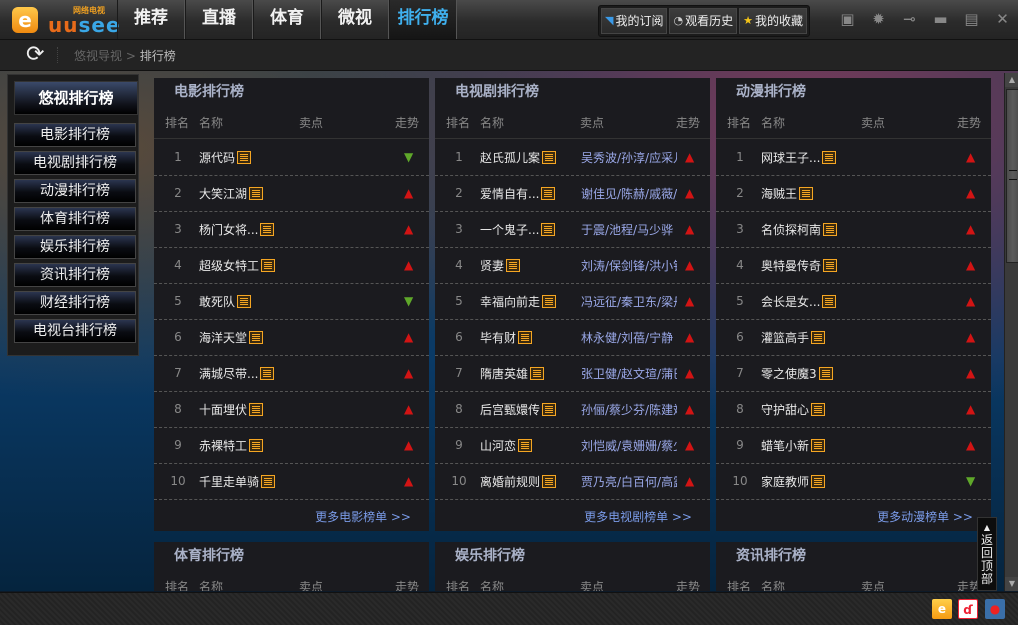  What do you see at coordinates (506, 337) in the screenshot?
I see `title-link: 毕有财` at bounding box center [506, 337].